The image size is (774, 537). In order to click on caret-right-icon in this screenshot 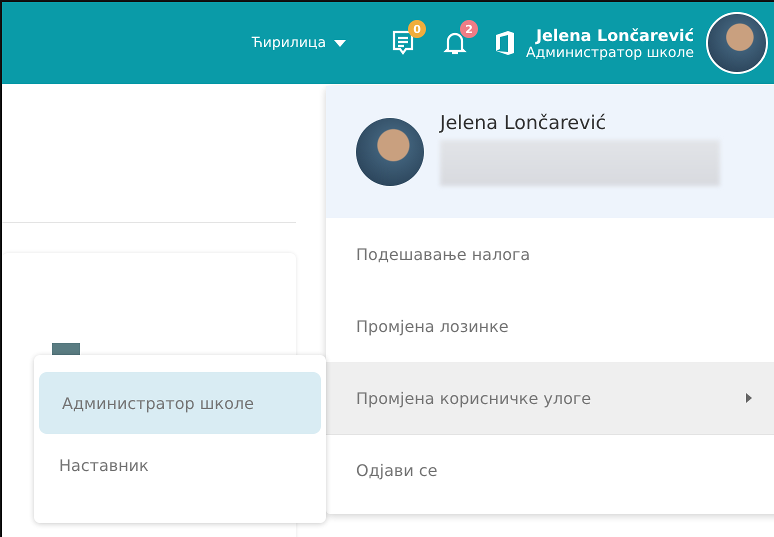, I will do `click(749, 398)`.